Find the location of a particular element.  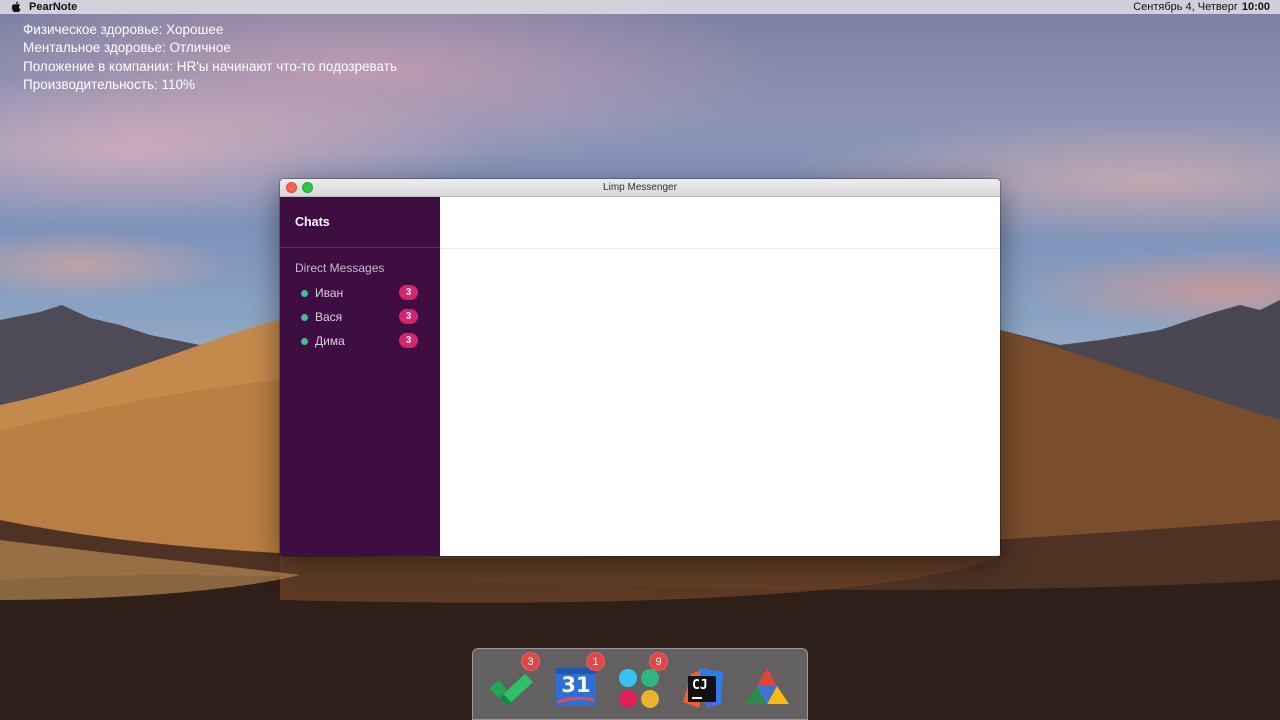

dock-badge-tasks: 3 is located at coordinates (530, 661).